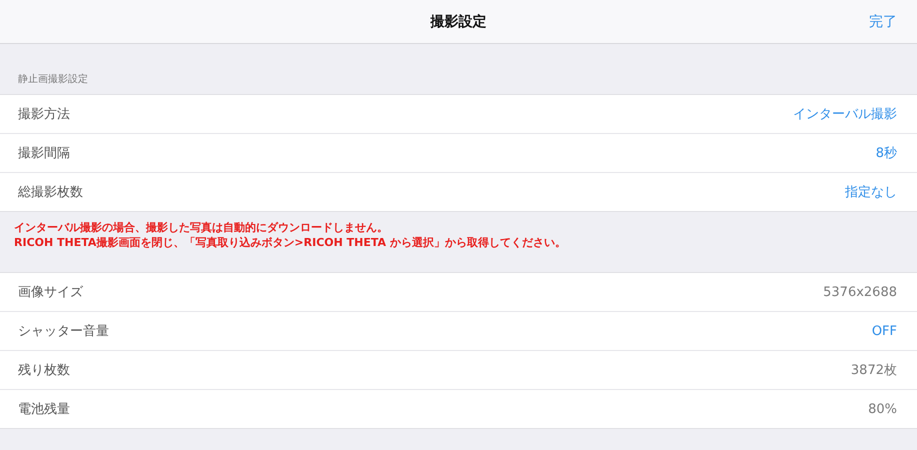 This screenshot has height=450, width=917. What do you see at coordinates (44, 370) in the screenshot?
I see `row-label: 残り枚数` at bounding box center [44, 370].